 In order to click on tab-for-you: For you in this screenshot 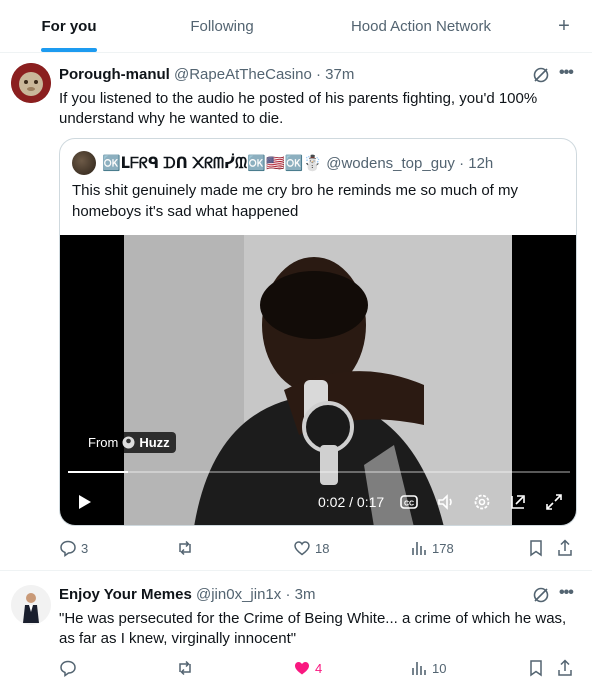, I will do `click(69, 26)`.